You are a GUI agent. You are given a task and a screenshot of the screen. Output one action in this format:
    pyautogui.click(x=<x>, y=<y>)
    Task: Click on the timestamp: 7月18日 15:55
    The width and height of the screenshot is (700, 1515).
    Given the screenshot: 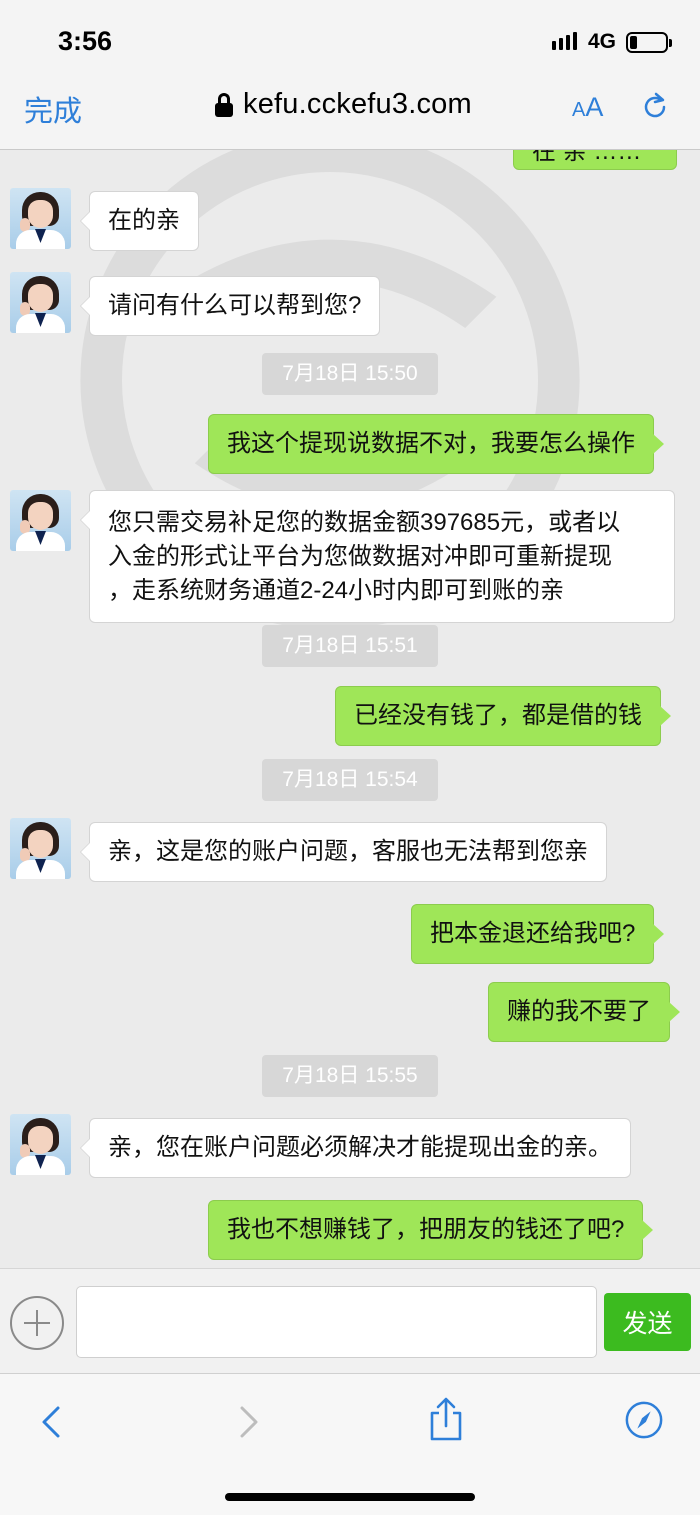 What is the action you would take?
    pyautogui.click(x=350, y=1076)
    